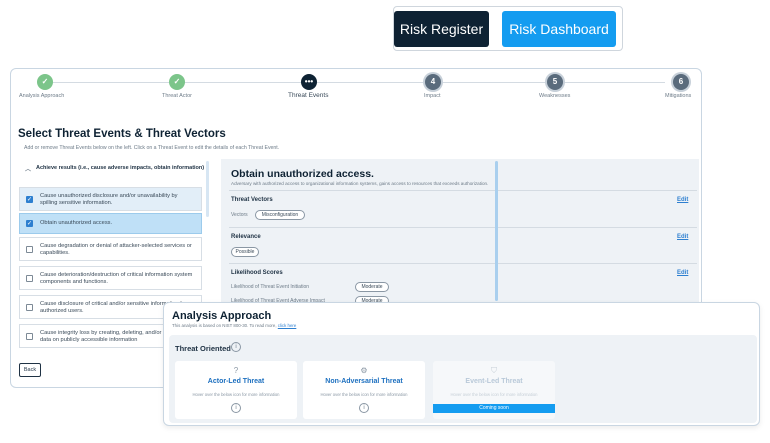  Describe the element at coordinates (364, 370) in the screenshot. I see `gear-icon: ⚙` at that location.